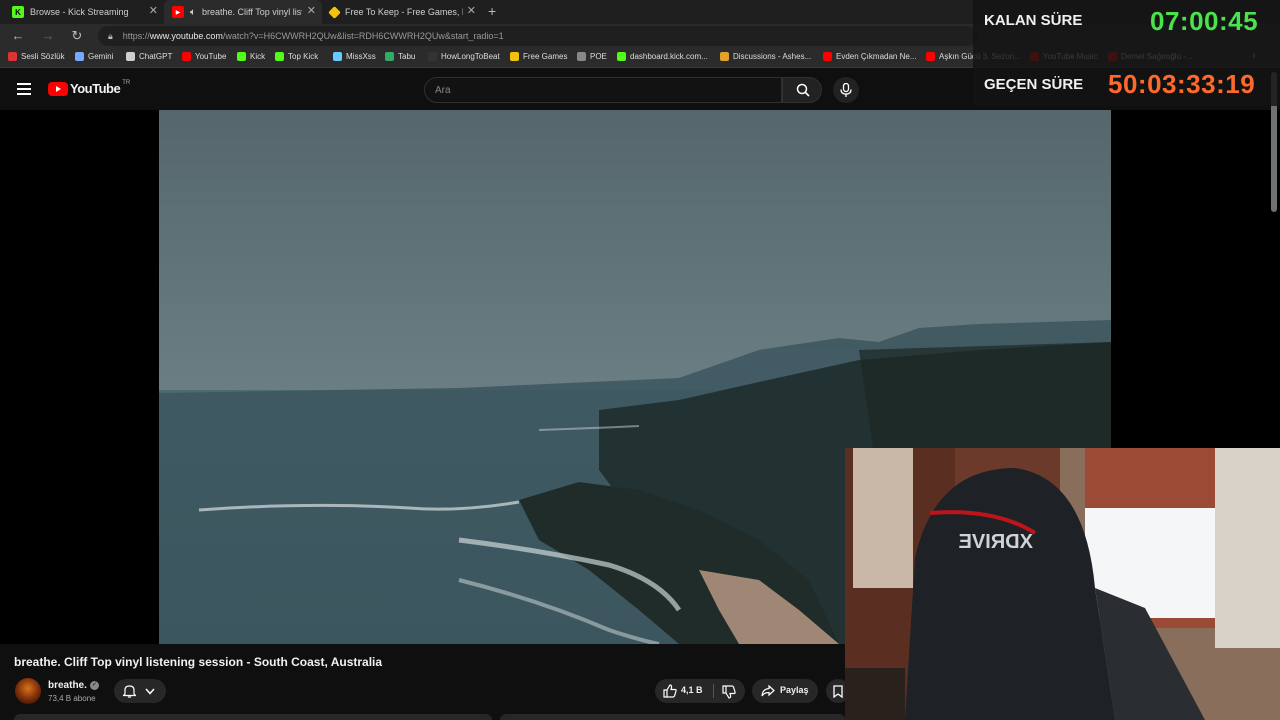 This screenshot has width=1280, height=720. I want to click on logo-text: YouTube, so click(95, 88).